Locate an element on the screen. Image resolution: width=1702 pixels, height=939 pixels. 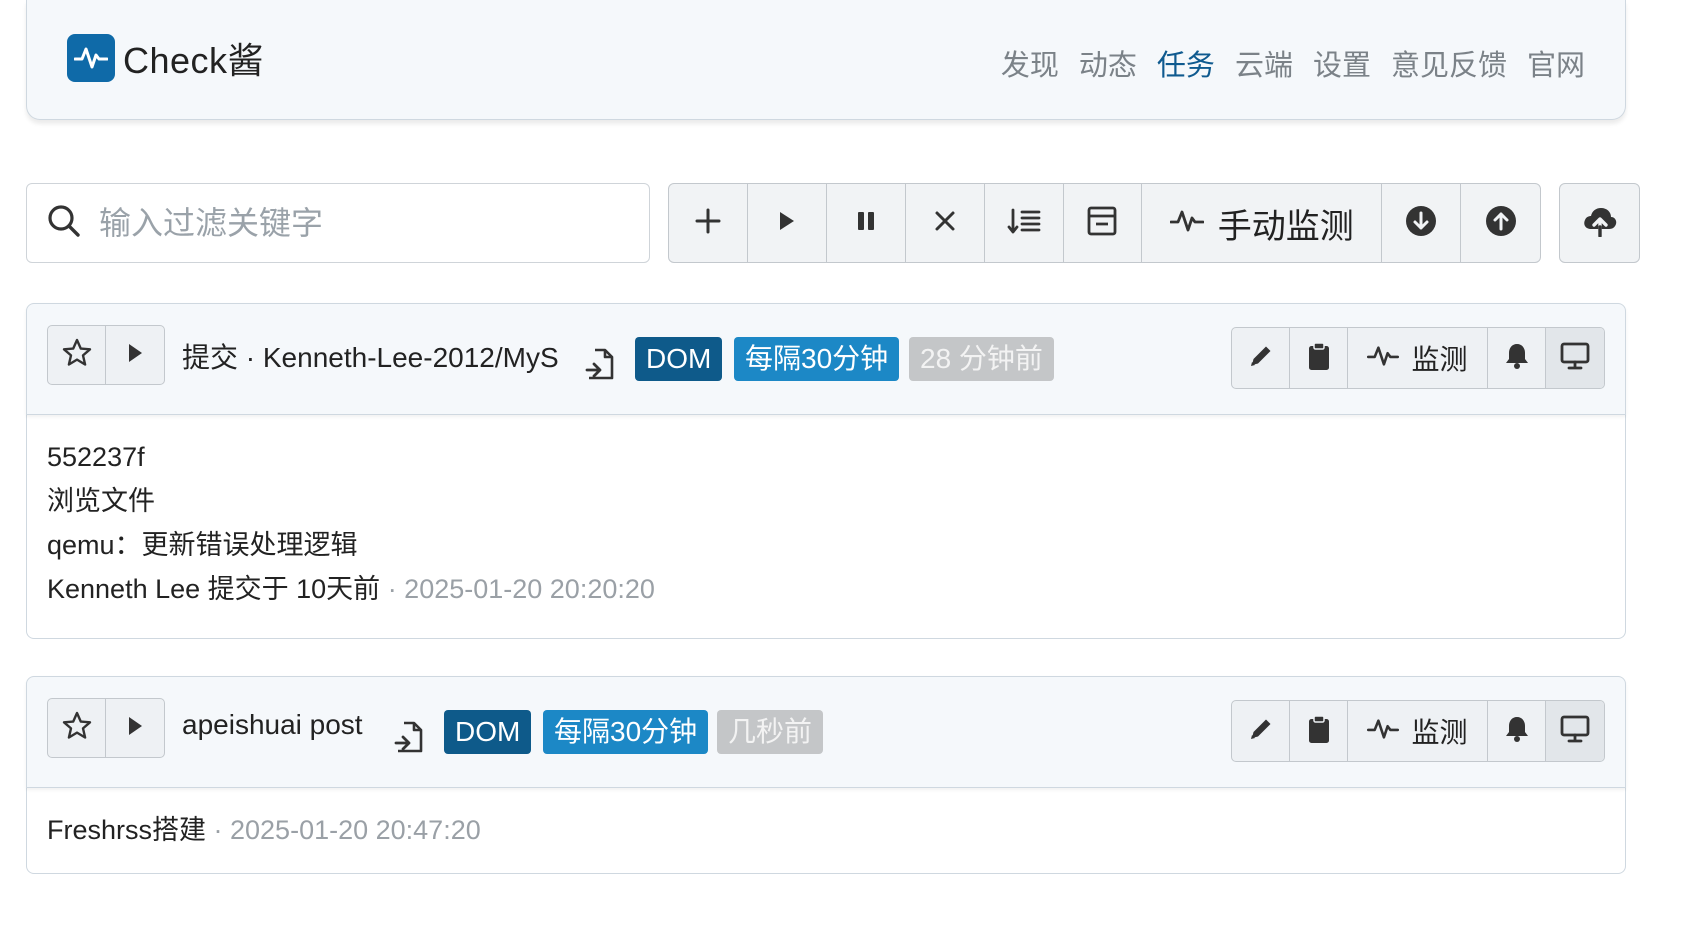
post-info: Freshrss搭建 · 2025-01-20 20:47:20 is located at coordinates (826, 830).